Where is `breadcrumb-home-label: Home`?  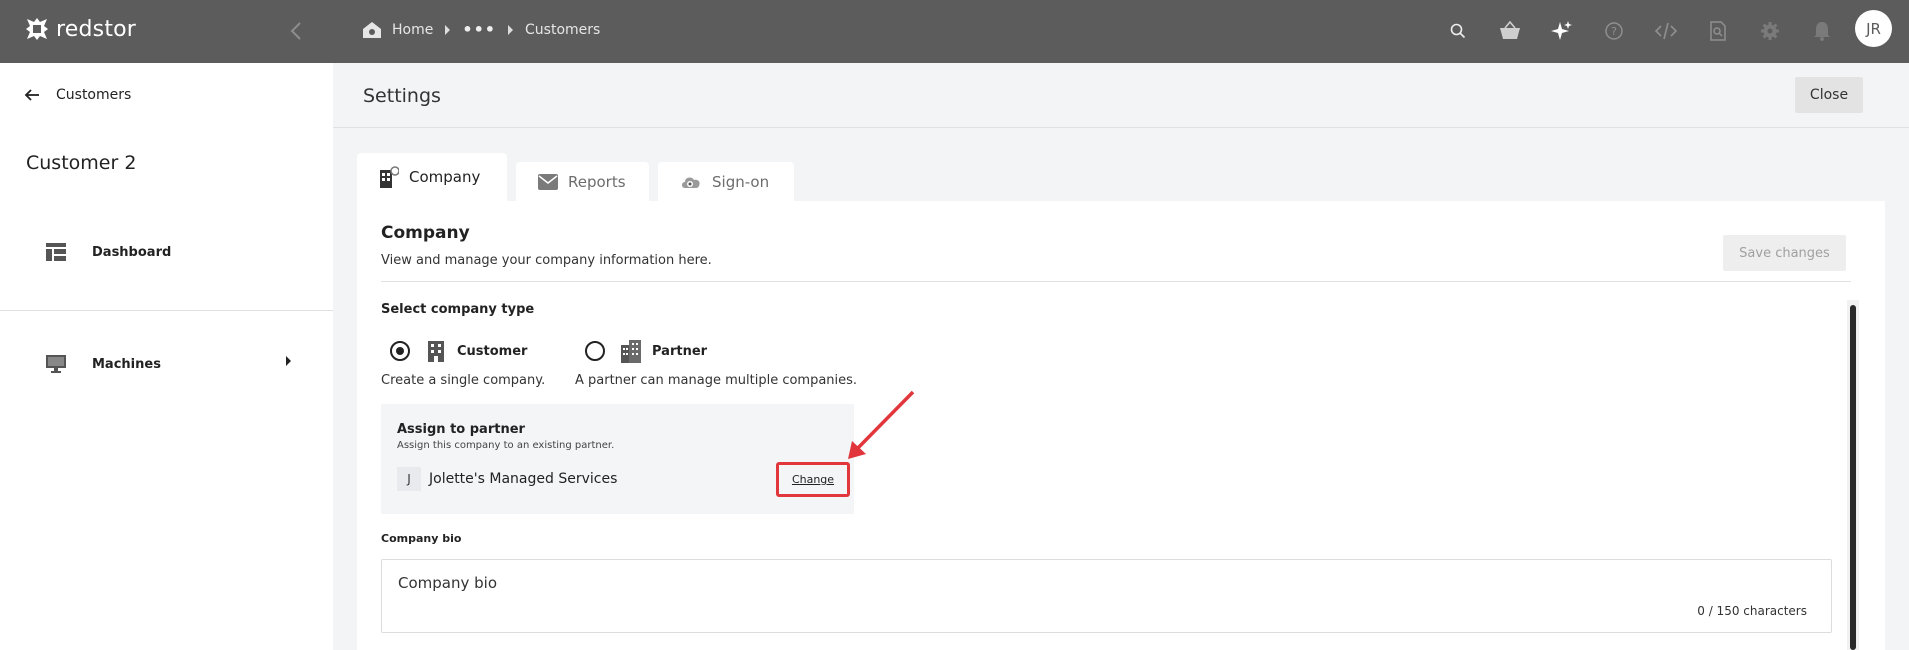 breadcrumb-home-label: Home is located at coordinates (413, 29).